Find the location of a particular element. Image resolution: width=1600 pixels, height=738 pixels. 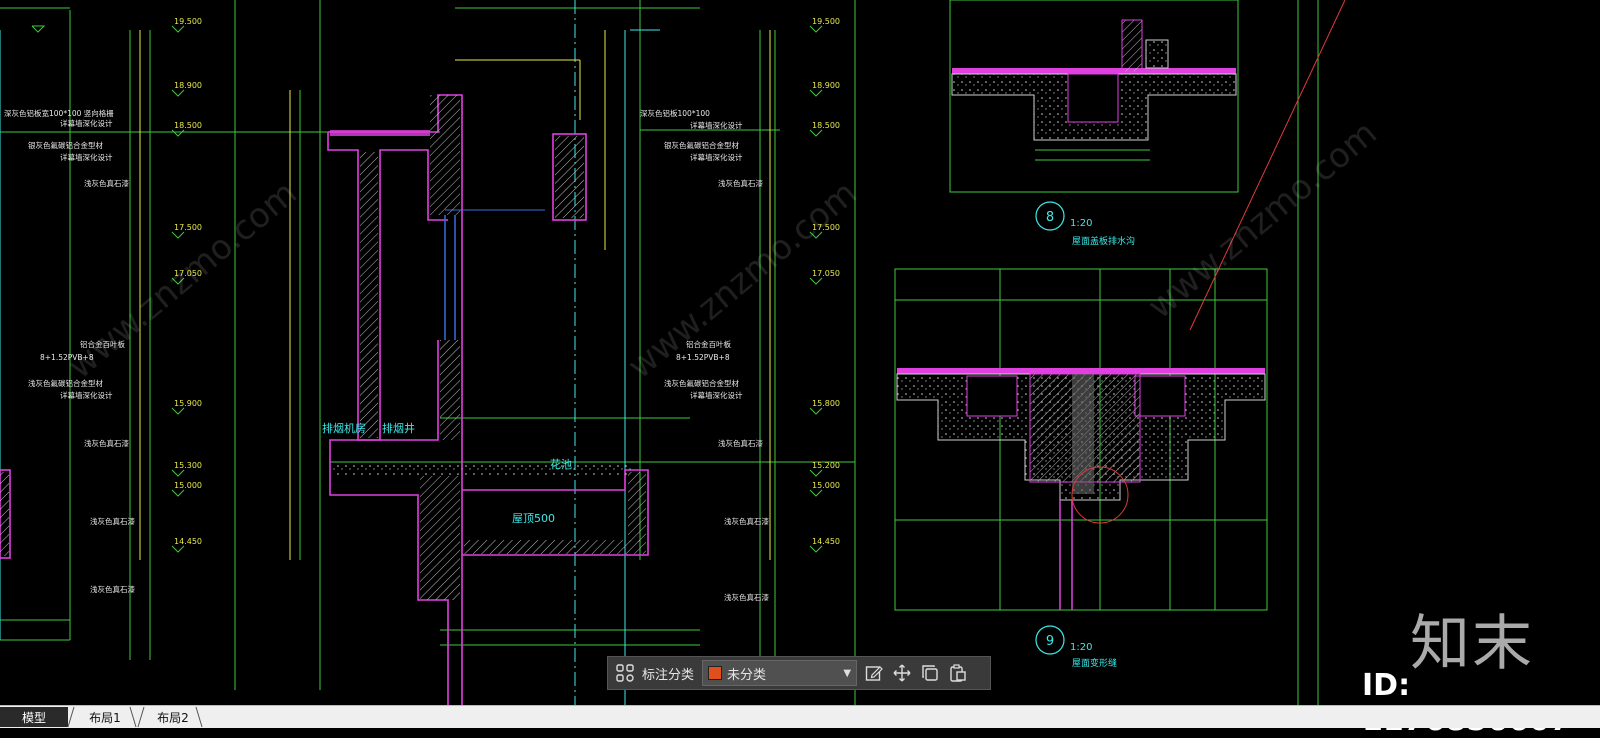

label-room1: 排烟机房 is located at coordinates (344, 428).